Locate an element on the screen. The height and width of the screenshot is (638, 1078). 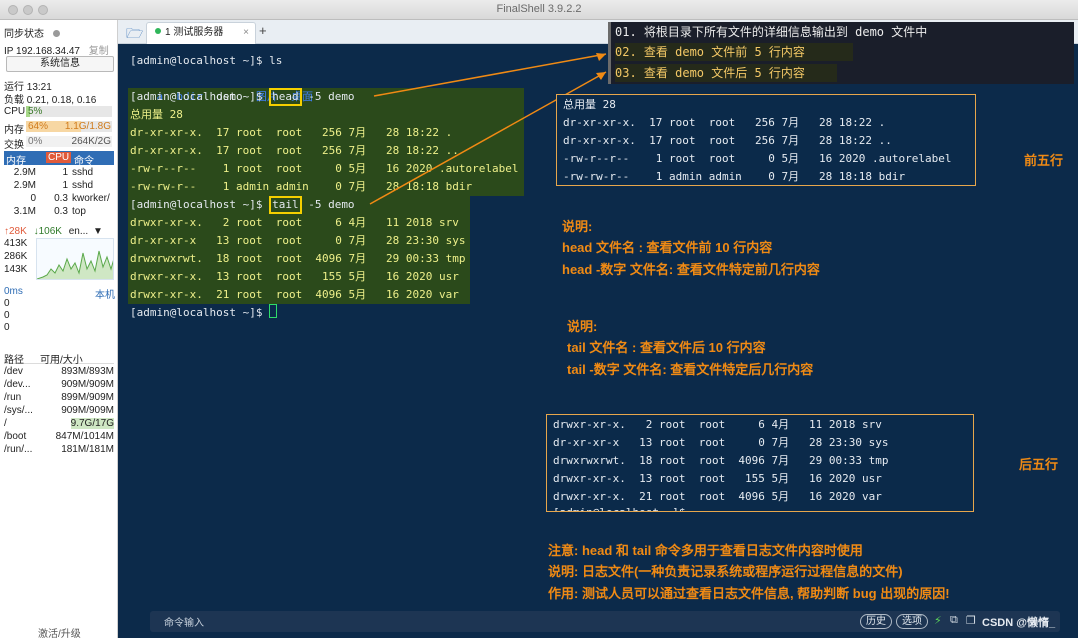
mem-meter: 64% 1.1G/1.8G is located at coordinates (69, 126).